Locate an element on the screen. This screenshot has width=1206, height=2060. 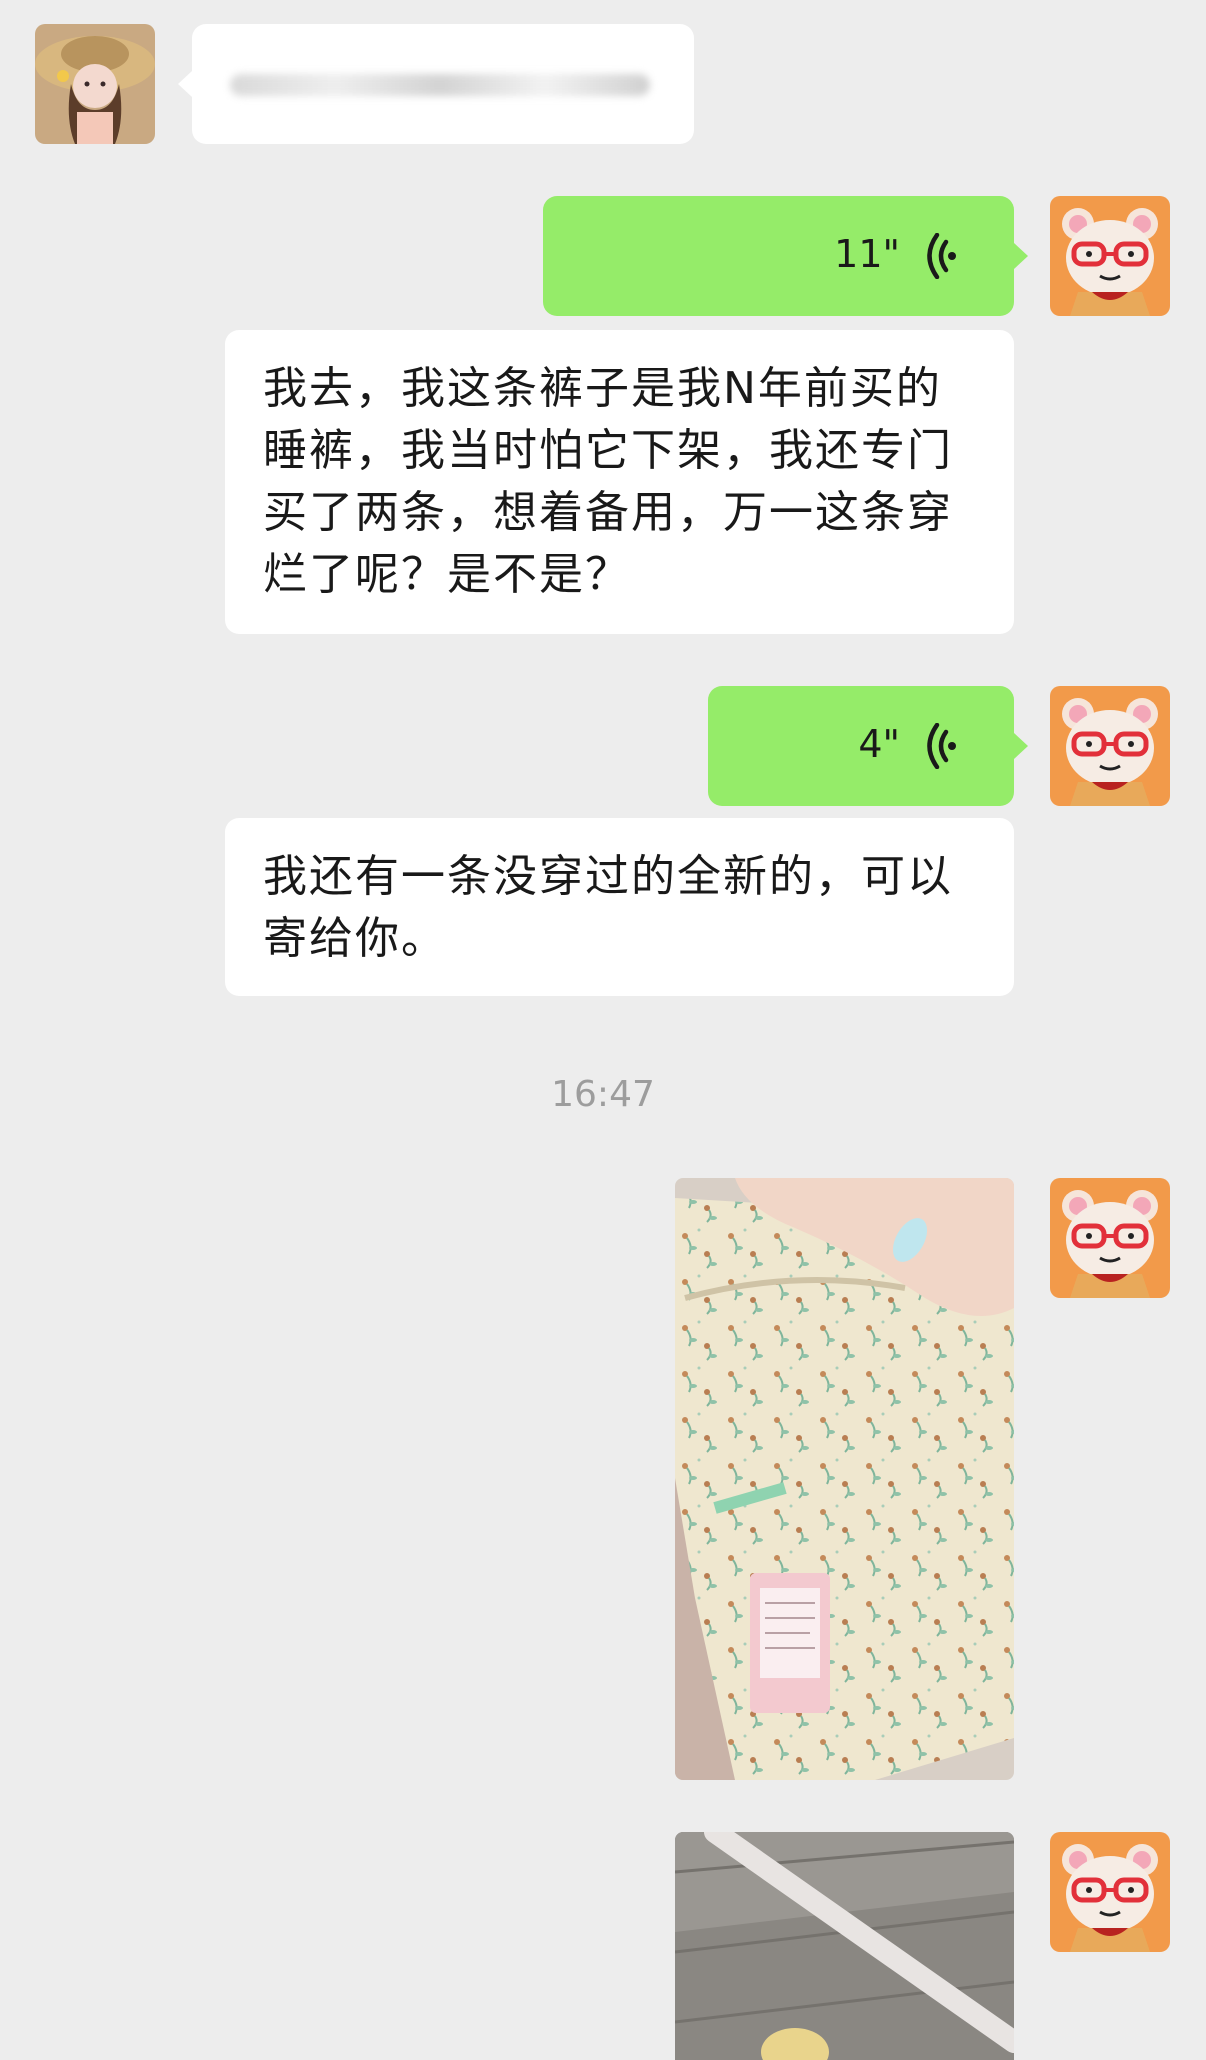
voice-message-bubble: 4" is located at coordinates (868, 746).